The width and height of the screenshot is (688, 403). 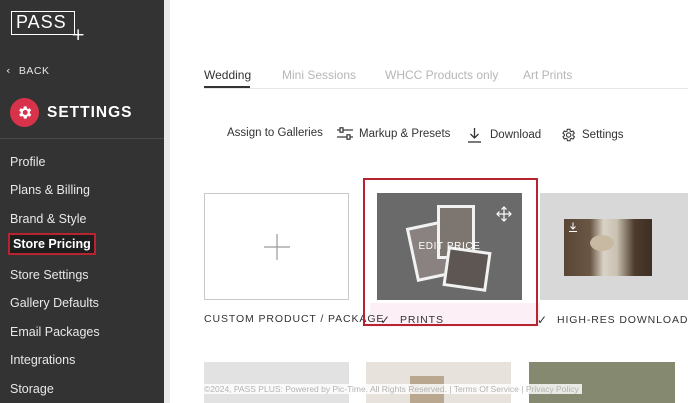 I want to click on assign-to-galleries-label: Assign to Galleries, so click(x=275, y=133).